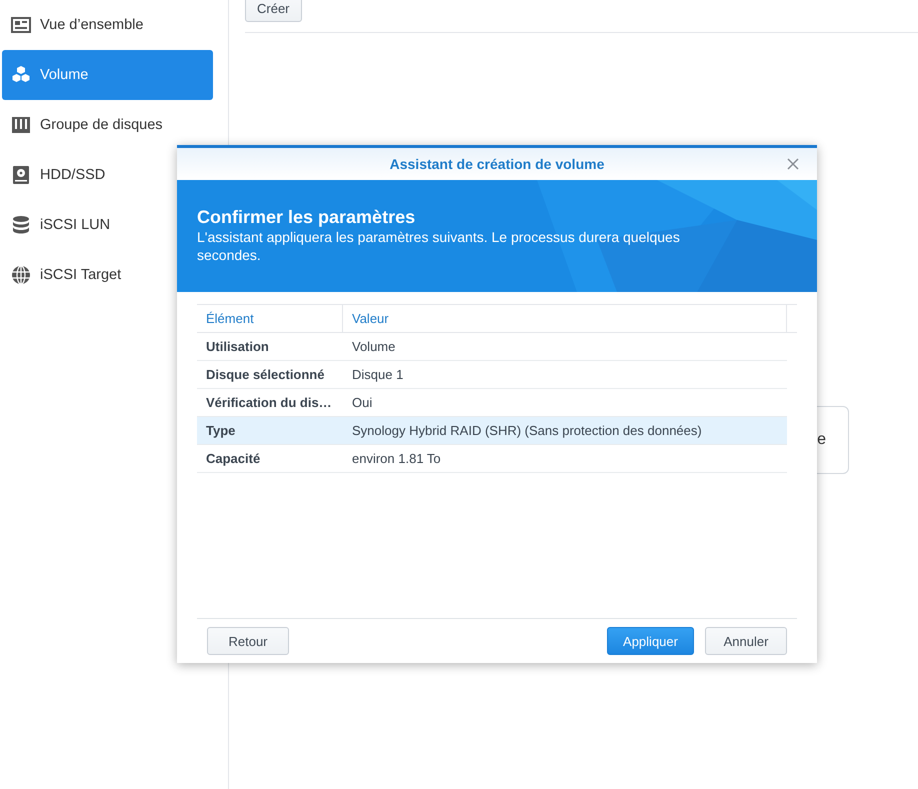 The height and width of the screenshot is (789, 918). What do you see at coordinates (439, 246) in the screenshot?
I see `banner-text: L'assistant appliquera les paramètres suivants. Le processus durera quelques secondes.` at bounding box center [439, 246].